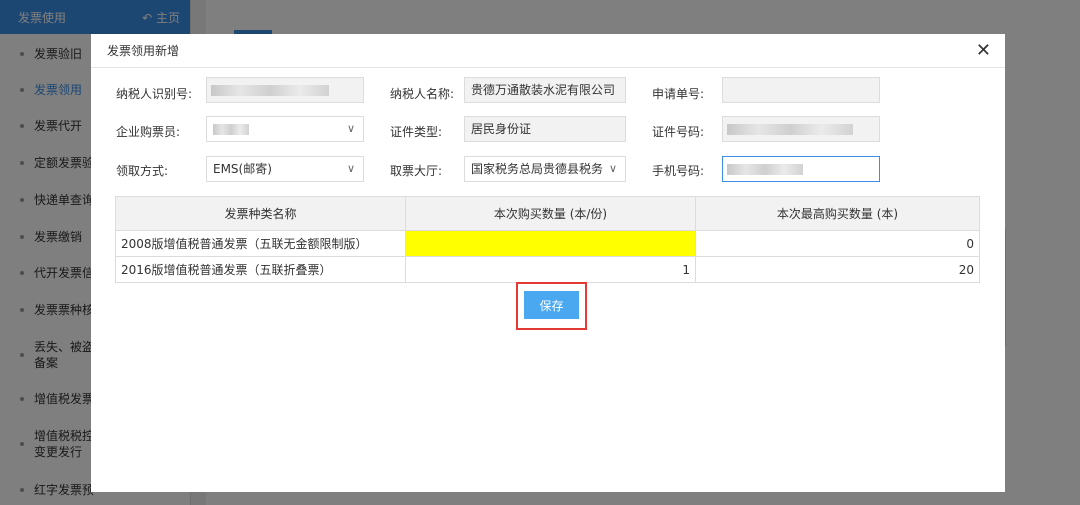 The image size is (1080, 505). I want to click on id-no-field, so click(801, 129).